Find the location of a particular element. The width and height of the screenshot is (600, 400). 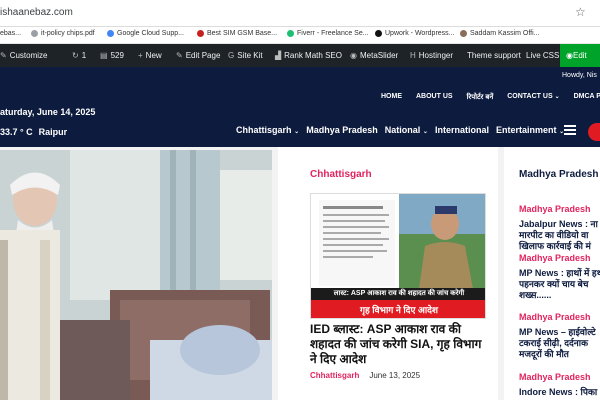

admin-metaslider: ◉ MetaSlider is located at coordinates (374, 55).